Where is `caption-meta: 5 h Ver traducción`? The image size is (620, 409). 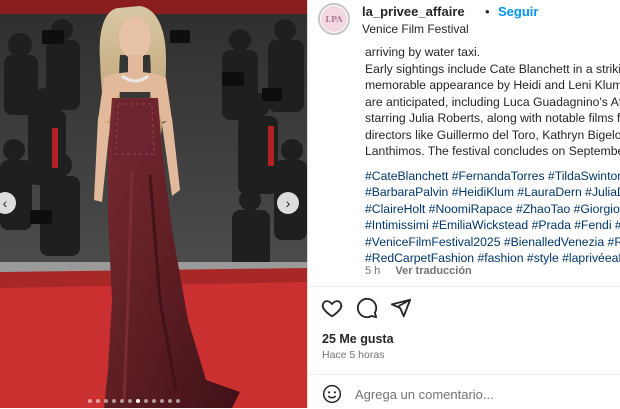
caption-meta: 5 h Ver traducción is located at coordinates (418, 271).